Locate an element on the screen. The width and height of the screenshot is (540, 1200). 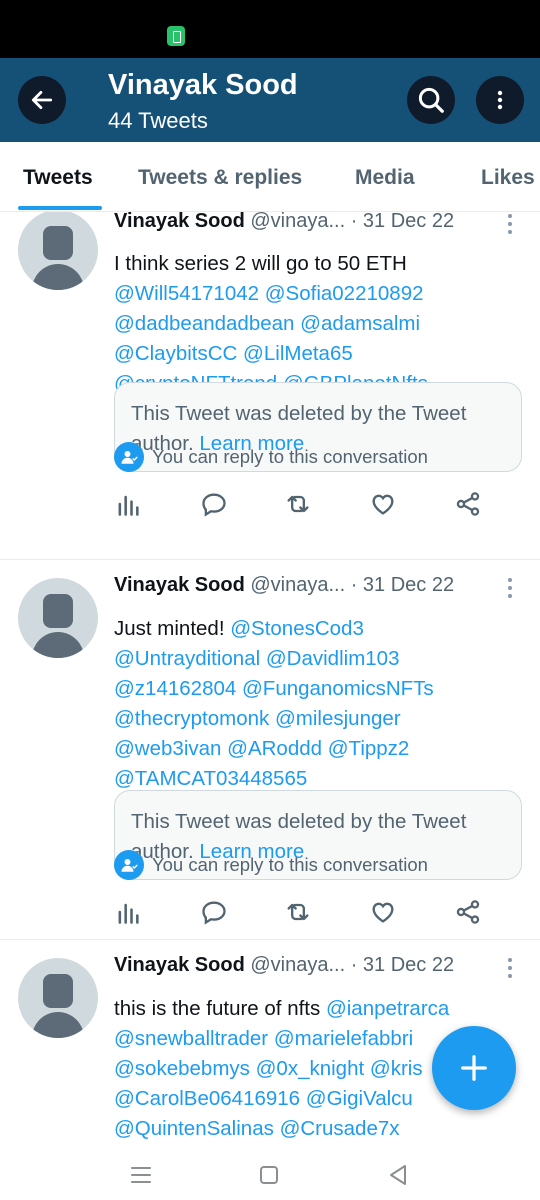
recents-icon is located at coordinates (141, 1175).